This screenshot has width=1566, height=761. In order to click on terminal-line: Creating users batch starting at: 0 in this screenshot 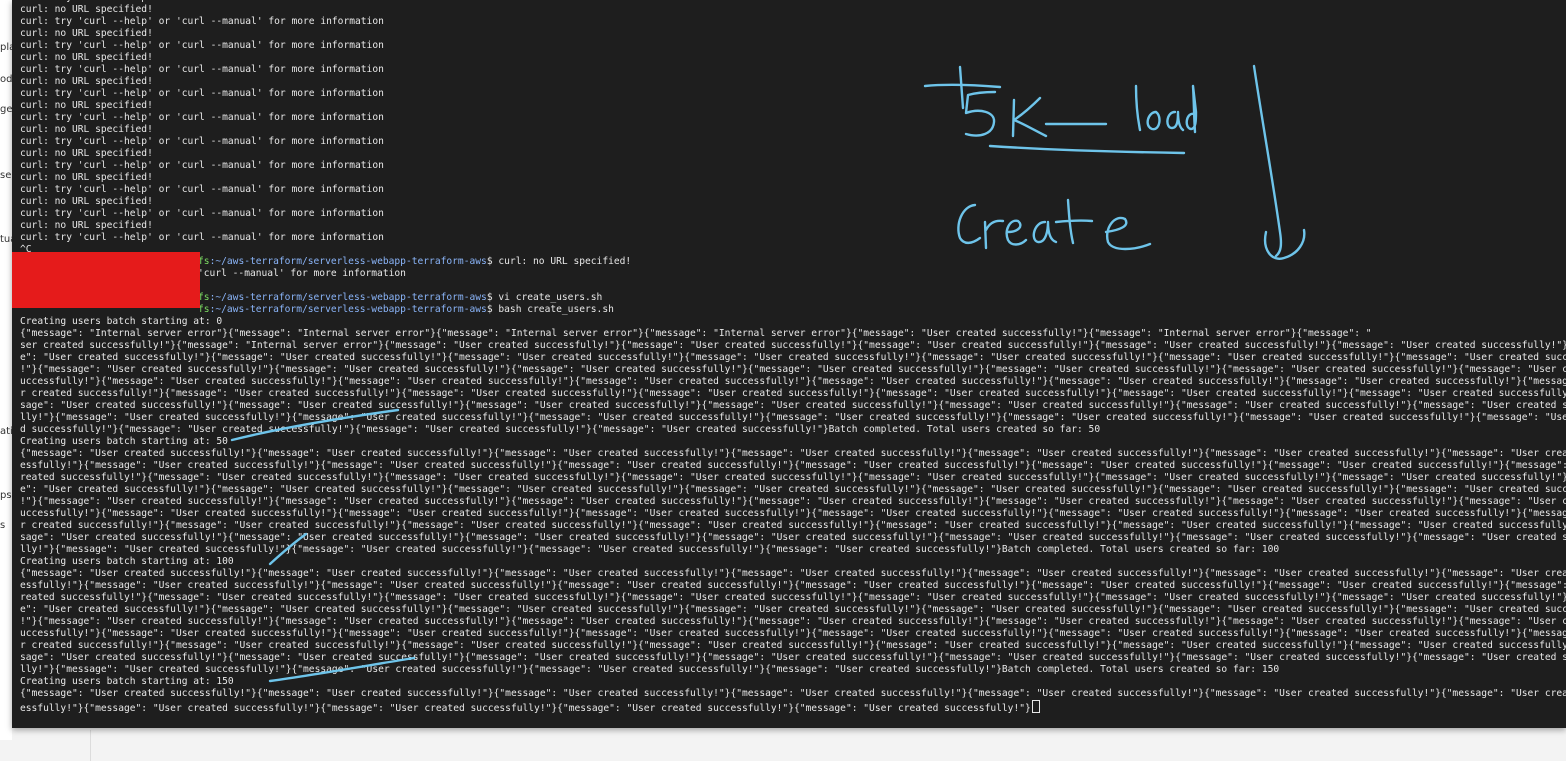, I will do `click(121, 321)`.